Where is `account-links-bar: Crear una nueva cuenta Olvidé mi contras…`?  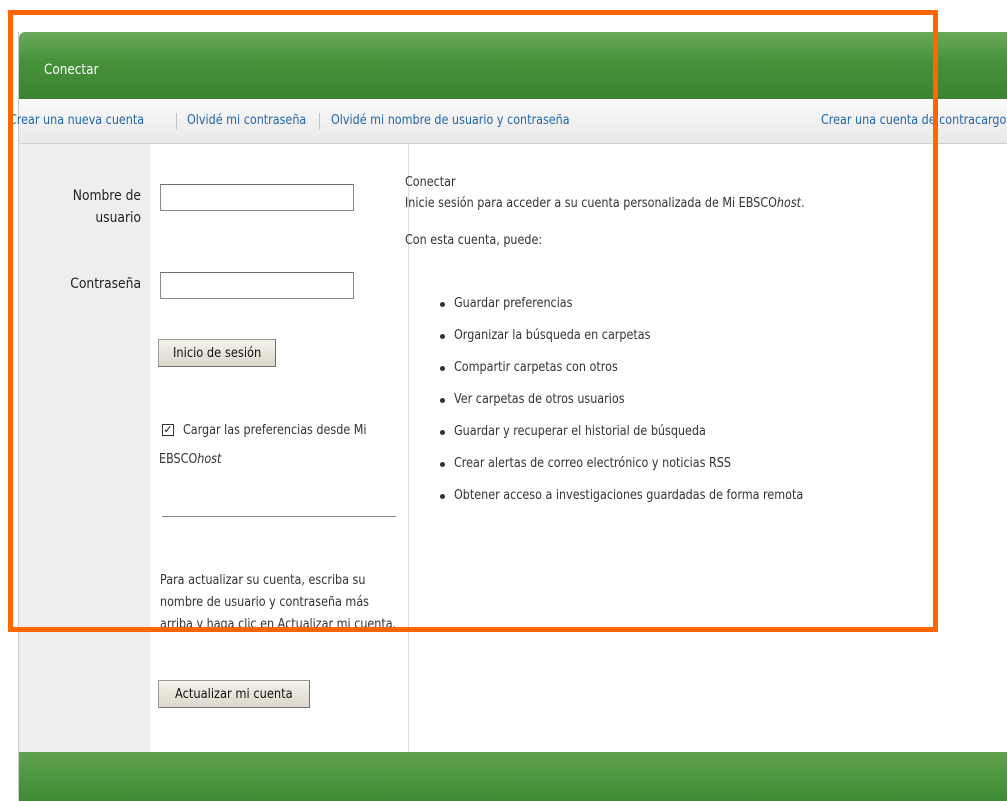
account-links-bar: Crear una nueva cuenta Olvidé mi contras… is located at coordinates (508, 121).